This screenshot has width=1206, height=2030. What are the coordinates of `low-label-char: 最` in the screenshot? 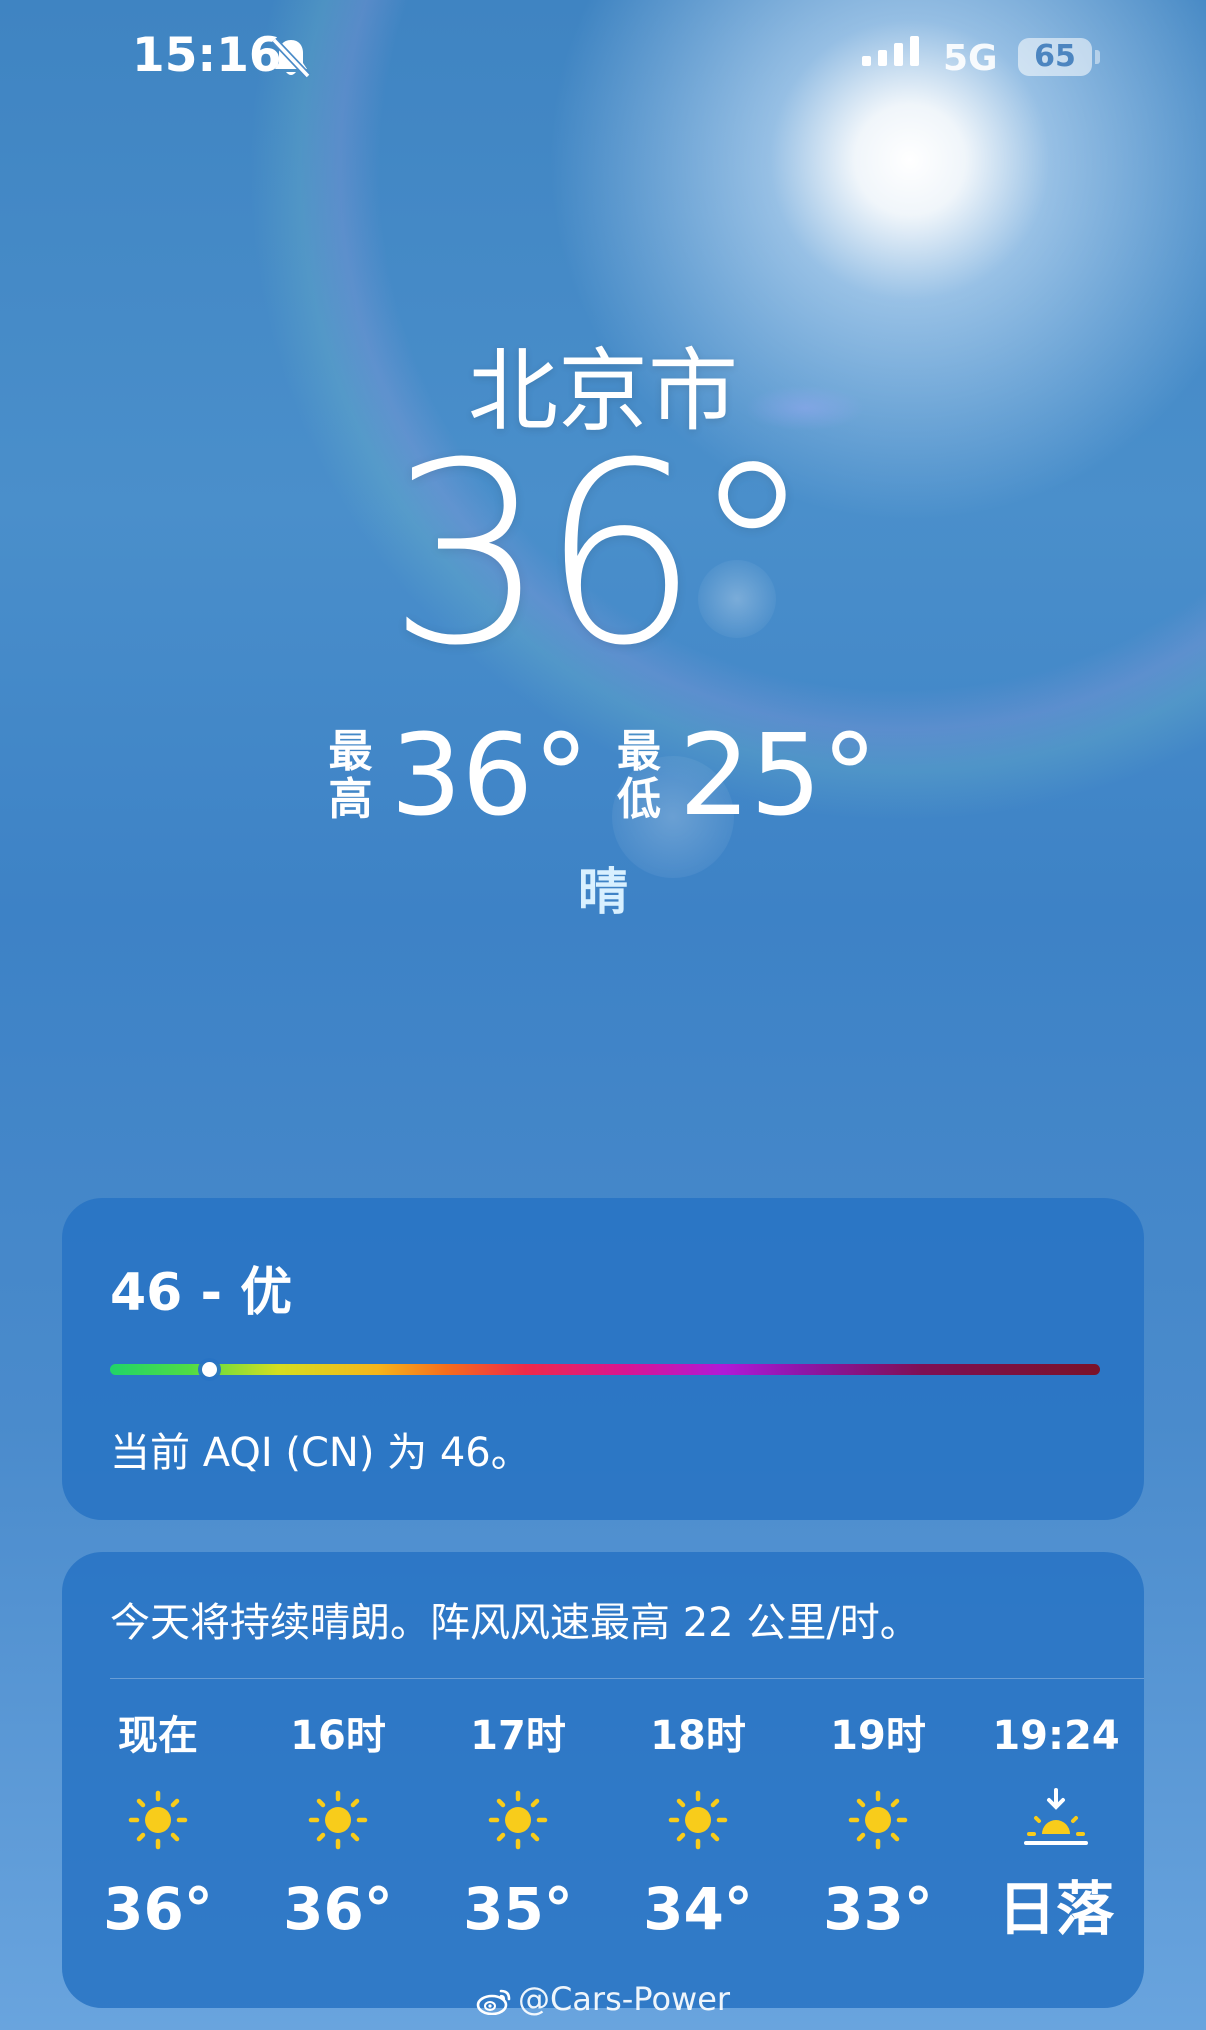 It's located at (639, 751).